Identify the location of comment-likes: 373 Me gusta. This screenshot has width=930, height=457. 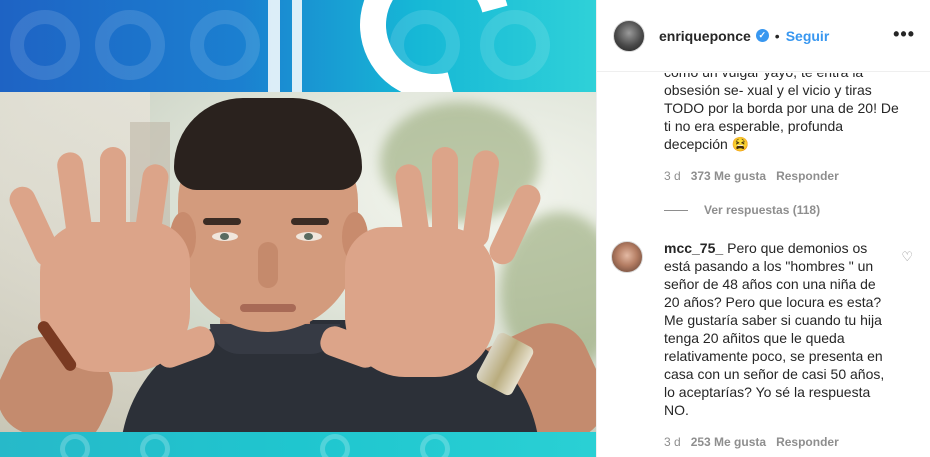
(728, 176).